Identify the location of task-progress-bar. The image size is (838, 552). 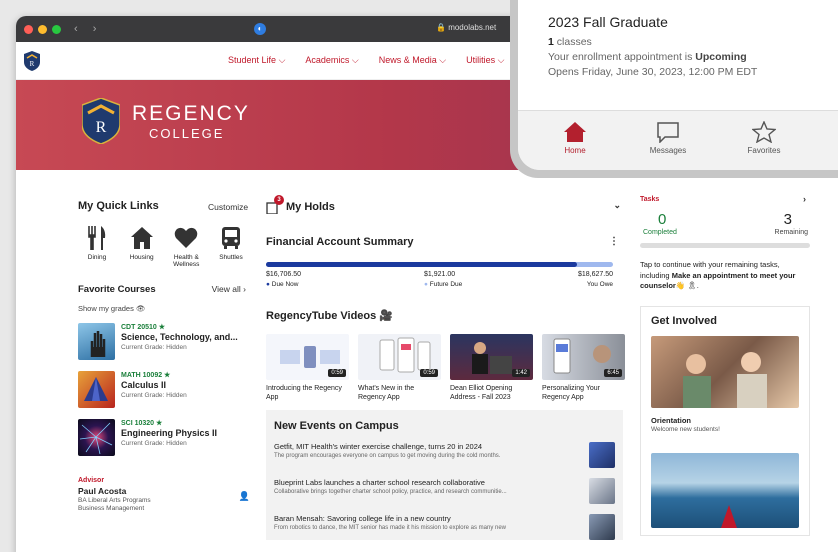
(725, 245).